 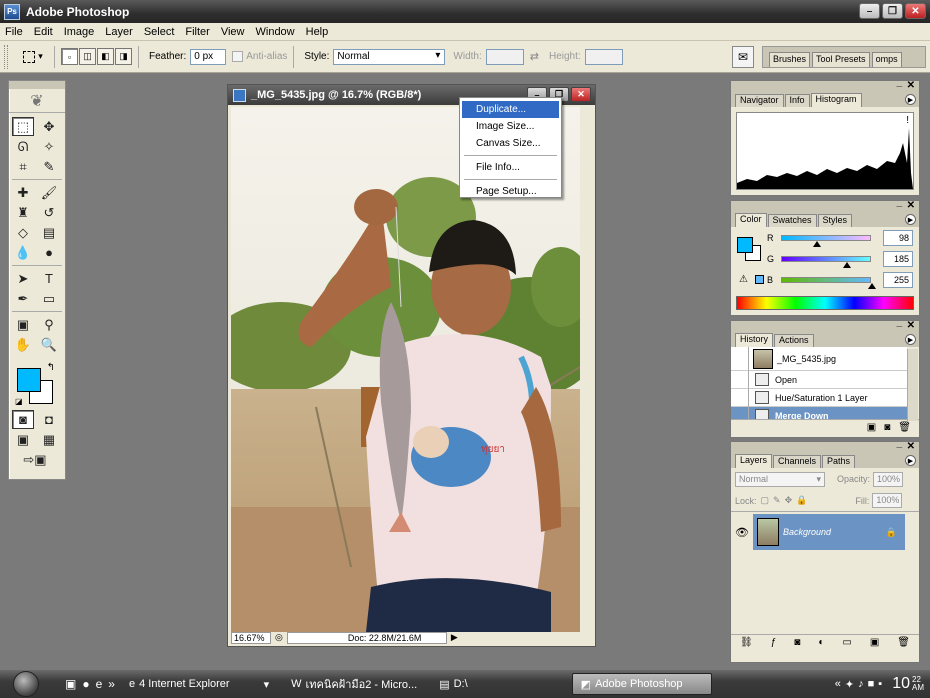 What do you see at coordinates (23, 298) in the screenshot?
I see `pen-tool-icon: ✒` at bounding box center [23, 298].